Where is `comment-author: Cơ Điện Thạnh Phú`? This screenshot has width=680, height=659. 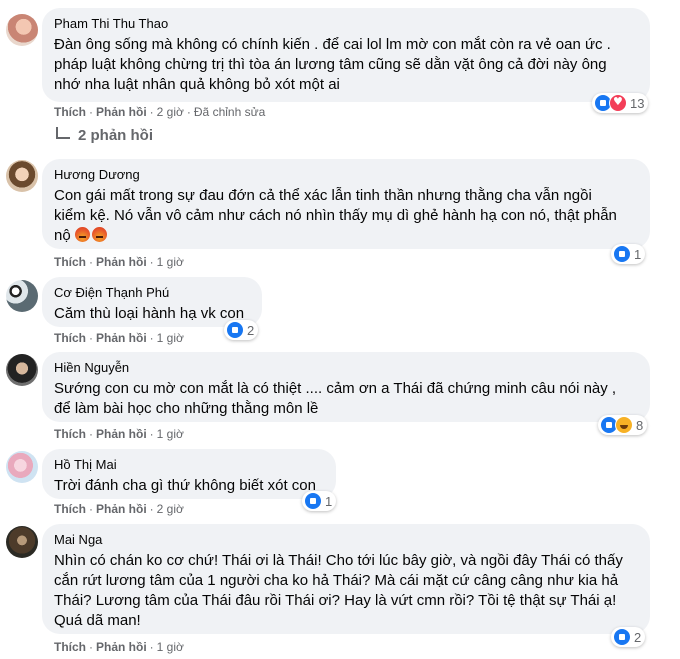 comment-author: Cơ Điện Thạnh Phú is located at coordinates (152, 293).